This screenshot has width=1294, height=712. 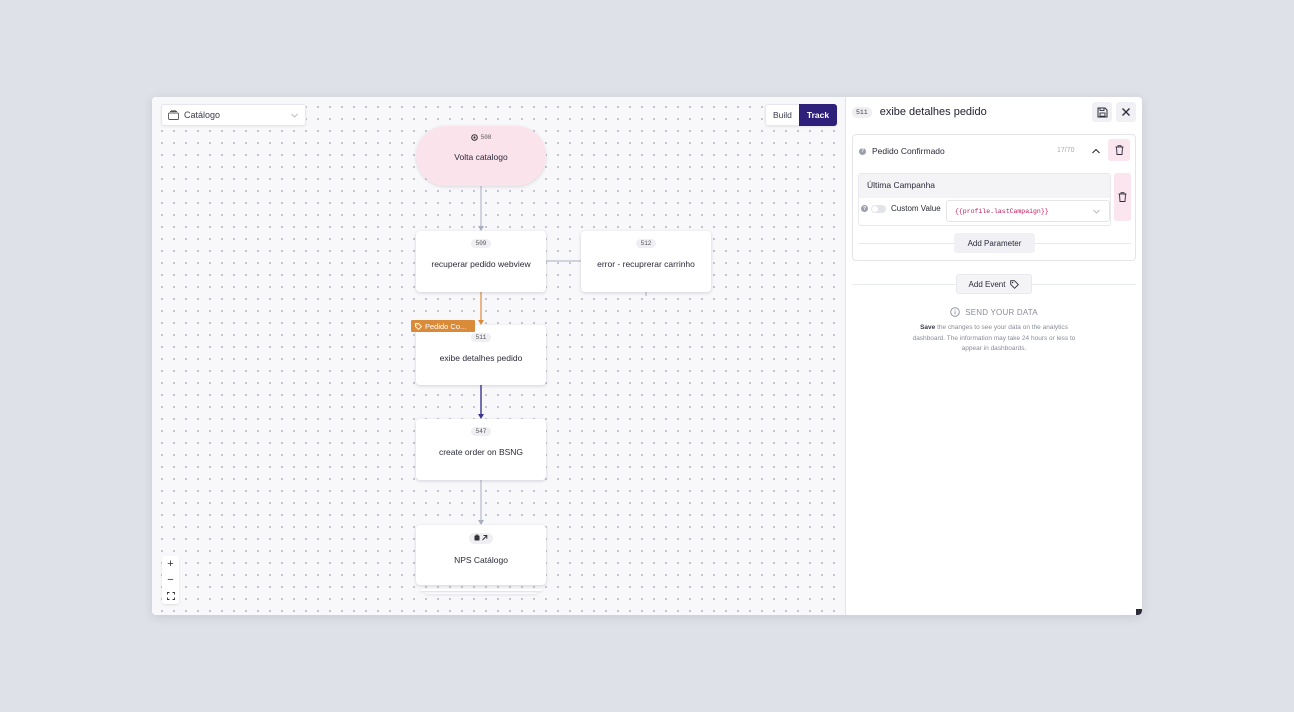 I want to click on add-parameter-button: Add Parameter, so click(x=994, y=243).